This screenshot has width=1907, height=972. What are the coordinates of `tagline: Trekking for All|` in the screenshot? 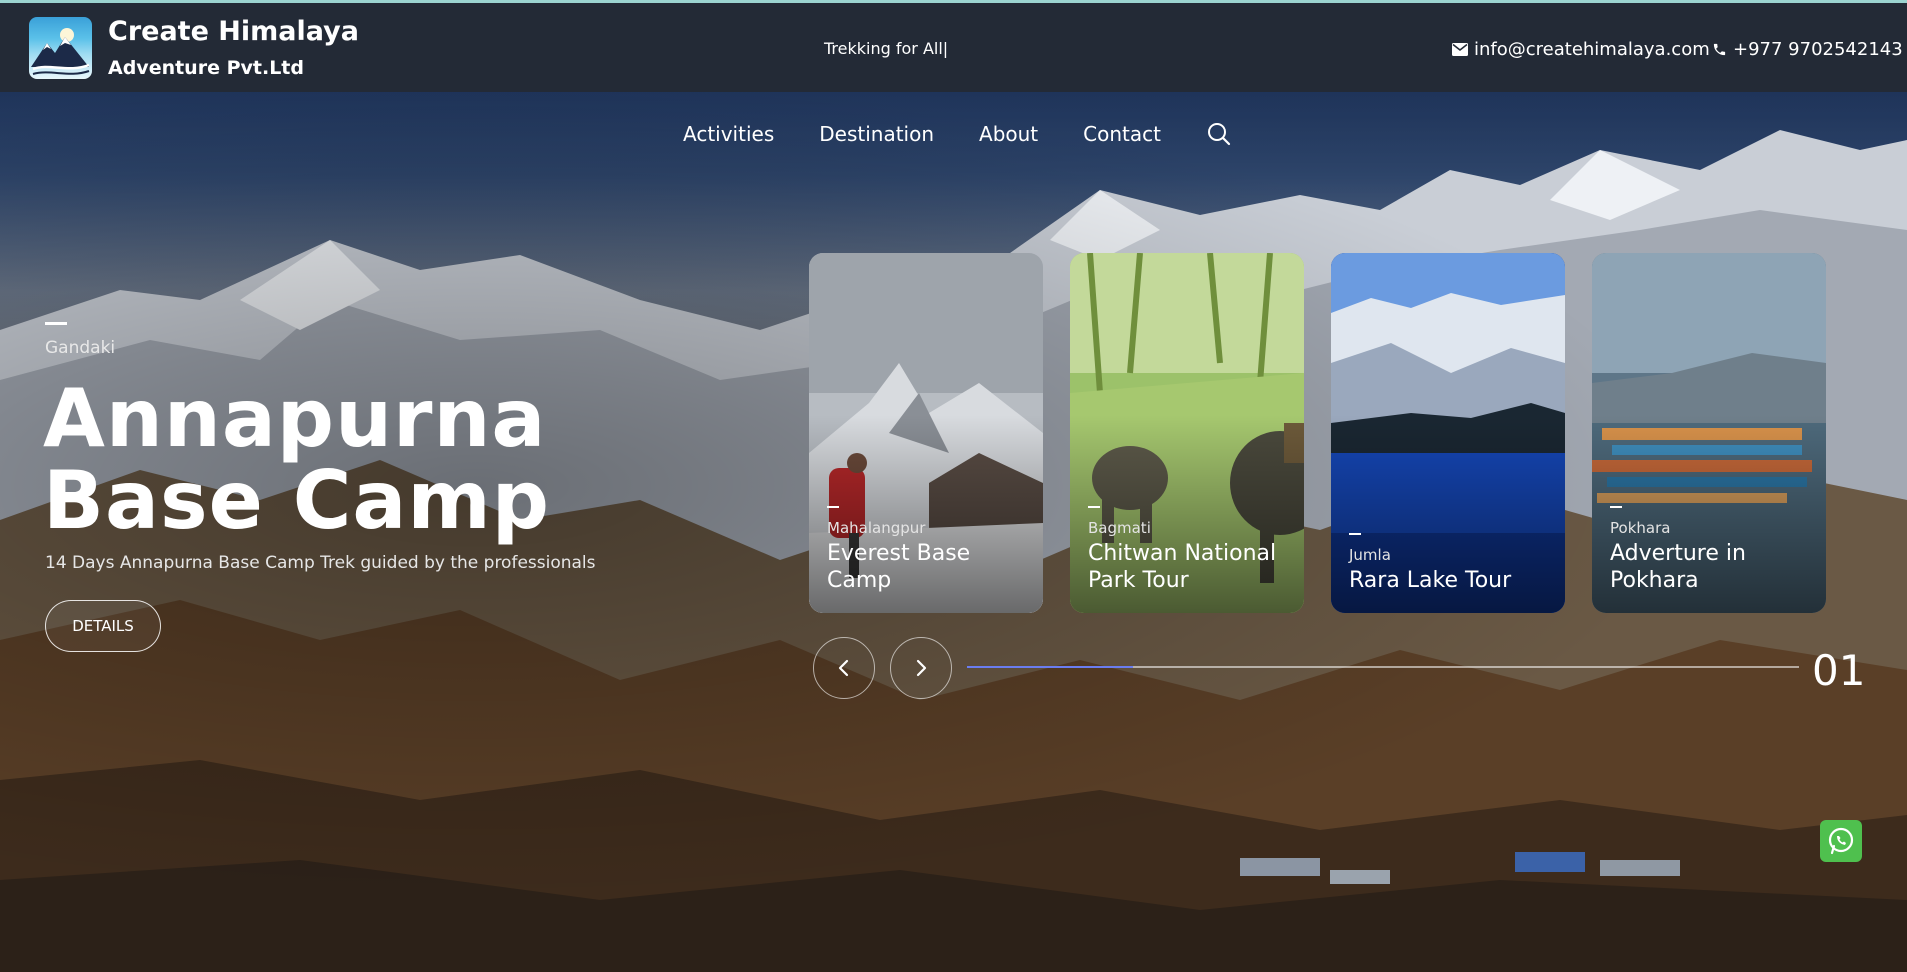 It's located at (886, 48).